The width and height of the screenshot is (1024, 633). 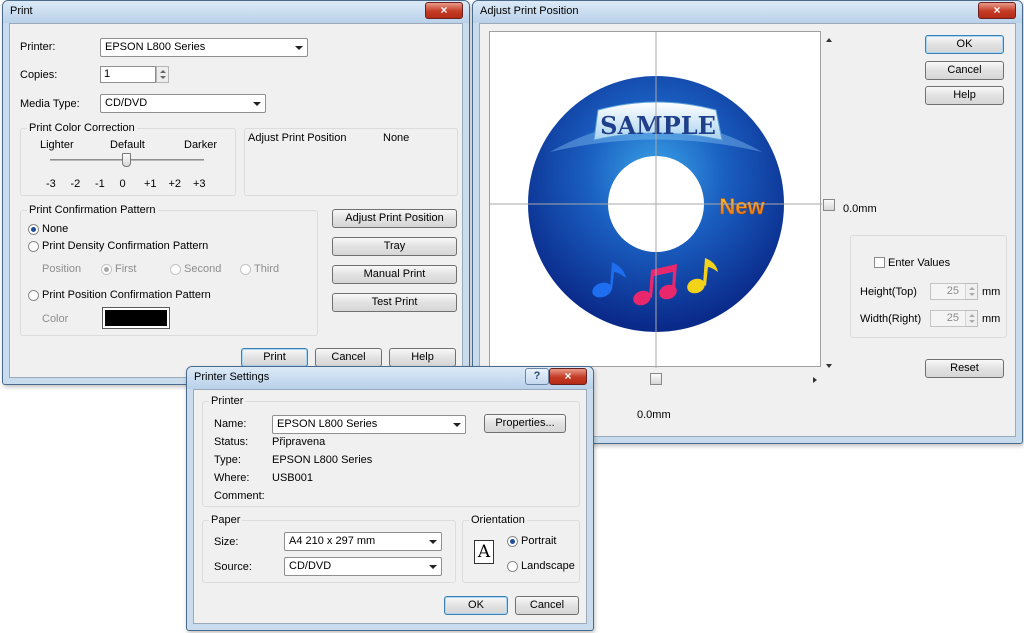 What do you see at coordinates (62, 269) in the screenshot?
I see `position-label: Position` at bounding box center [62, 269].